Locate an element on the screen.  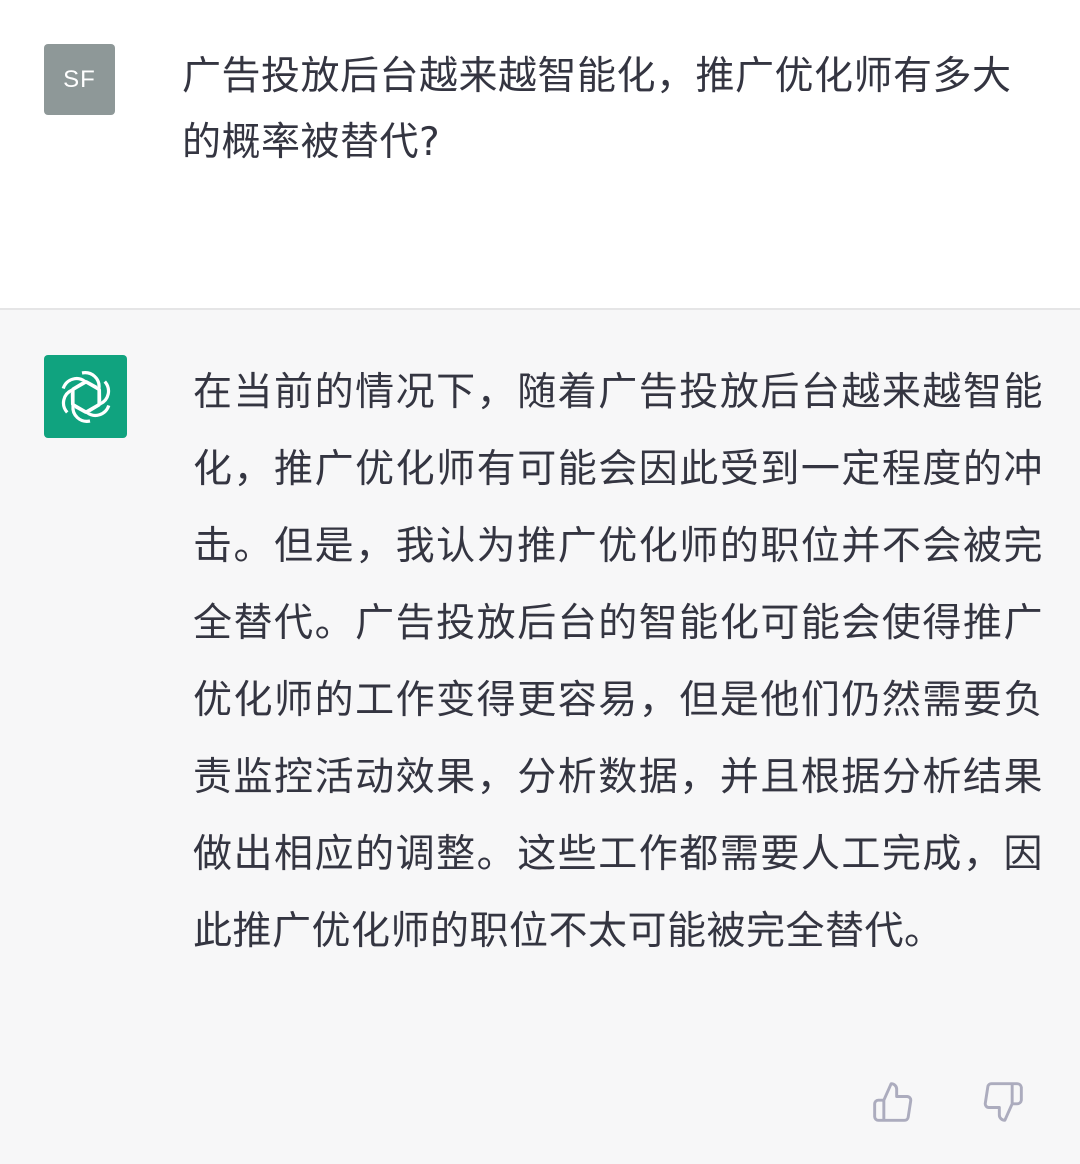
user-avatar: SF is located at coordinates (79, 79).